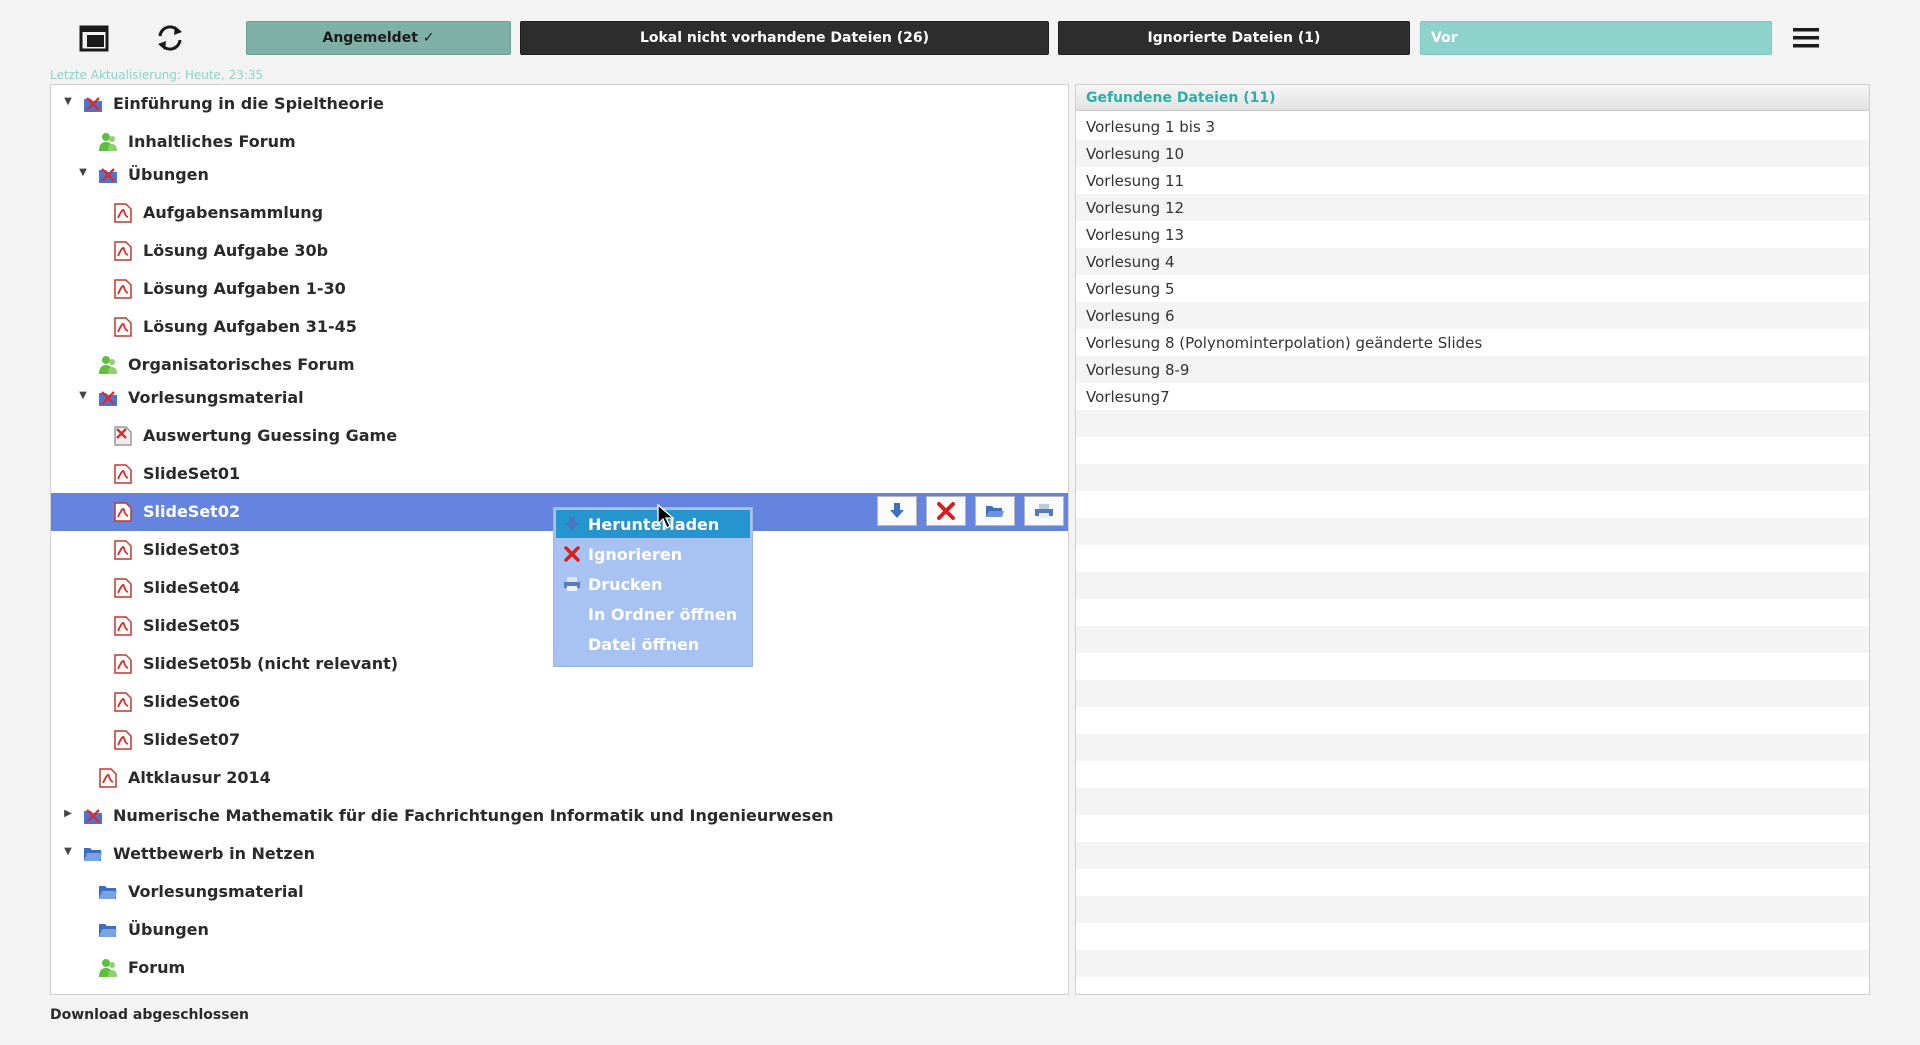 Image resolution: width=1920 pixels, height=1045 pixels. Describe the element at coordinates (559, 436) in the screenshot. I see `tree-item: Auswertung Guessing Game` at that location.